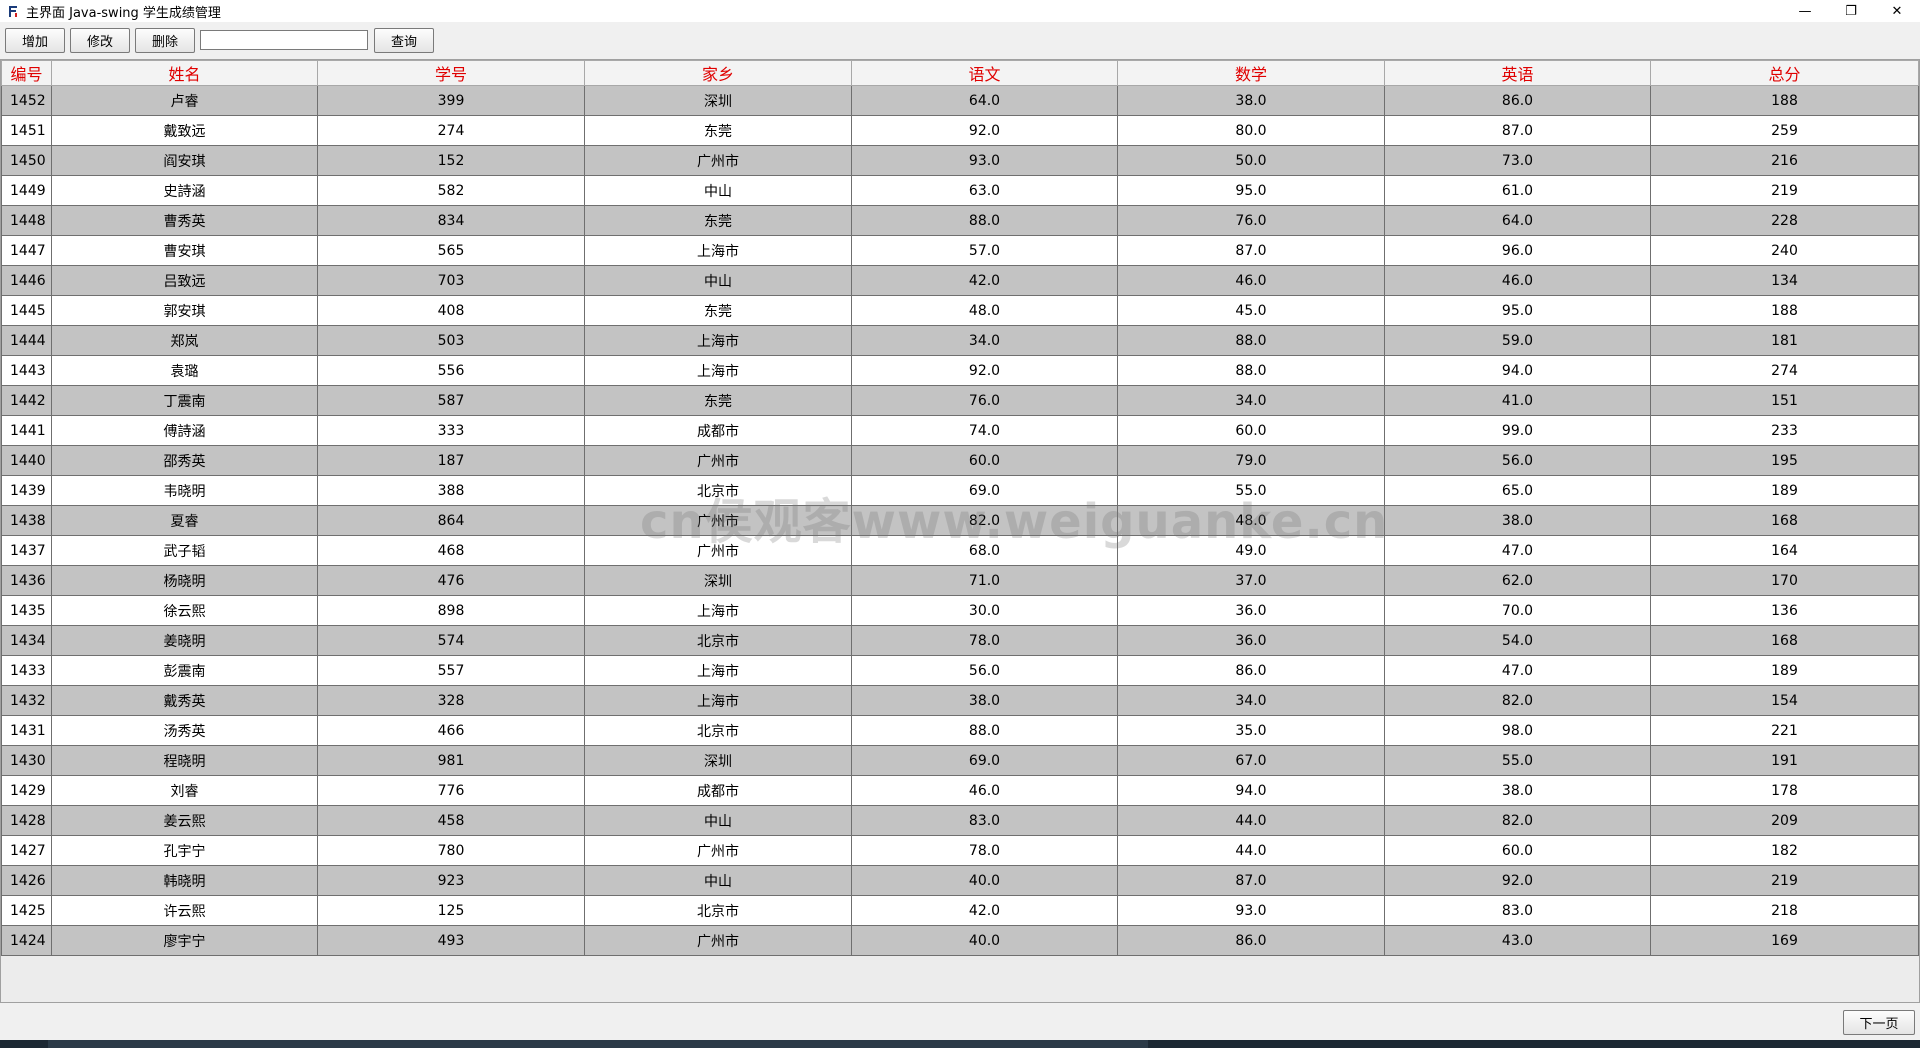  What do you see at coordinates (1251, 580) in the screenshot?
I see `cell-math: 37.0` at bounding box center [1251, 580].